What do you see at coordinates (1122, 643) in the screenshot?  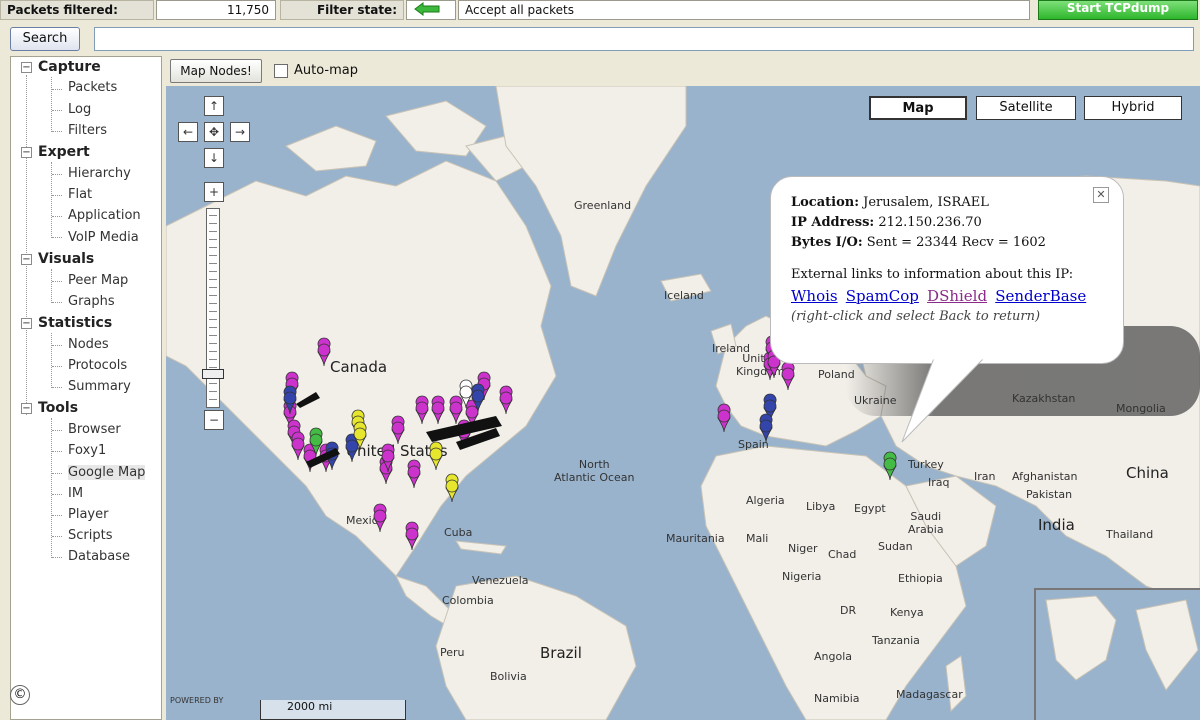 I see `overview-landmass` at bounding box center [1122, 643].